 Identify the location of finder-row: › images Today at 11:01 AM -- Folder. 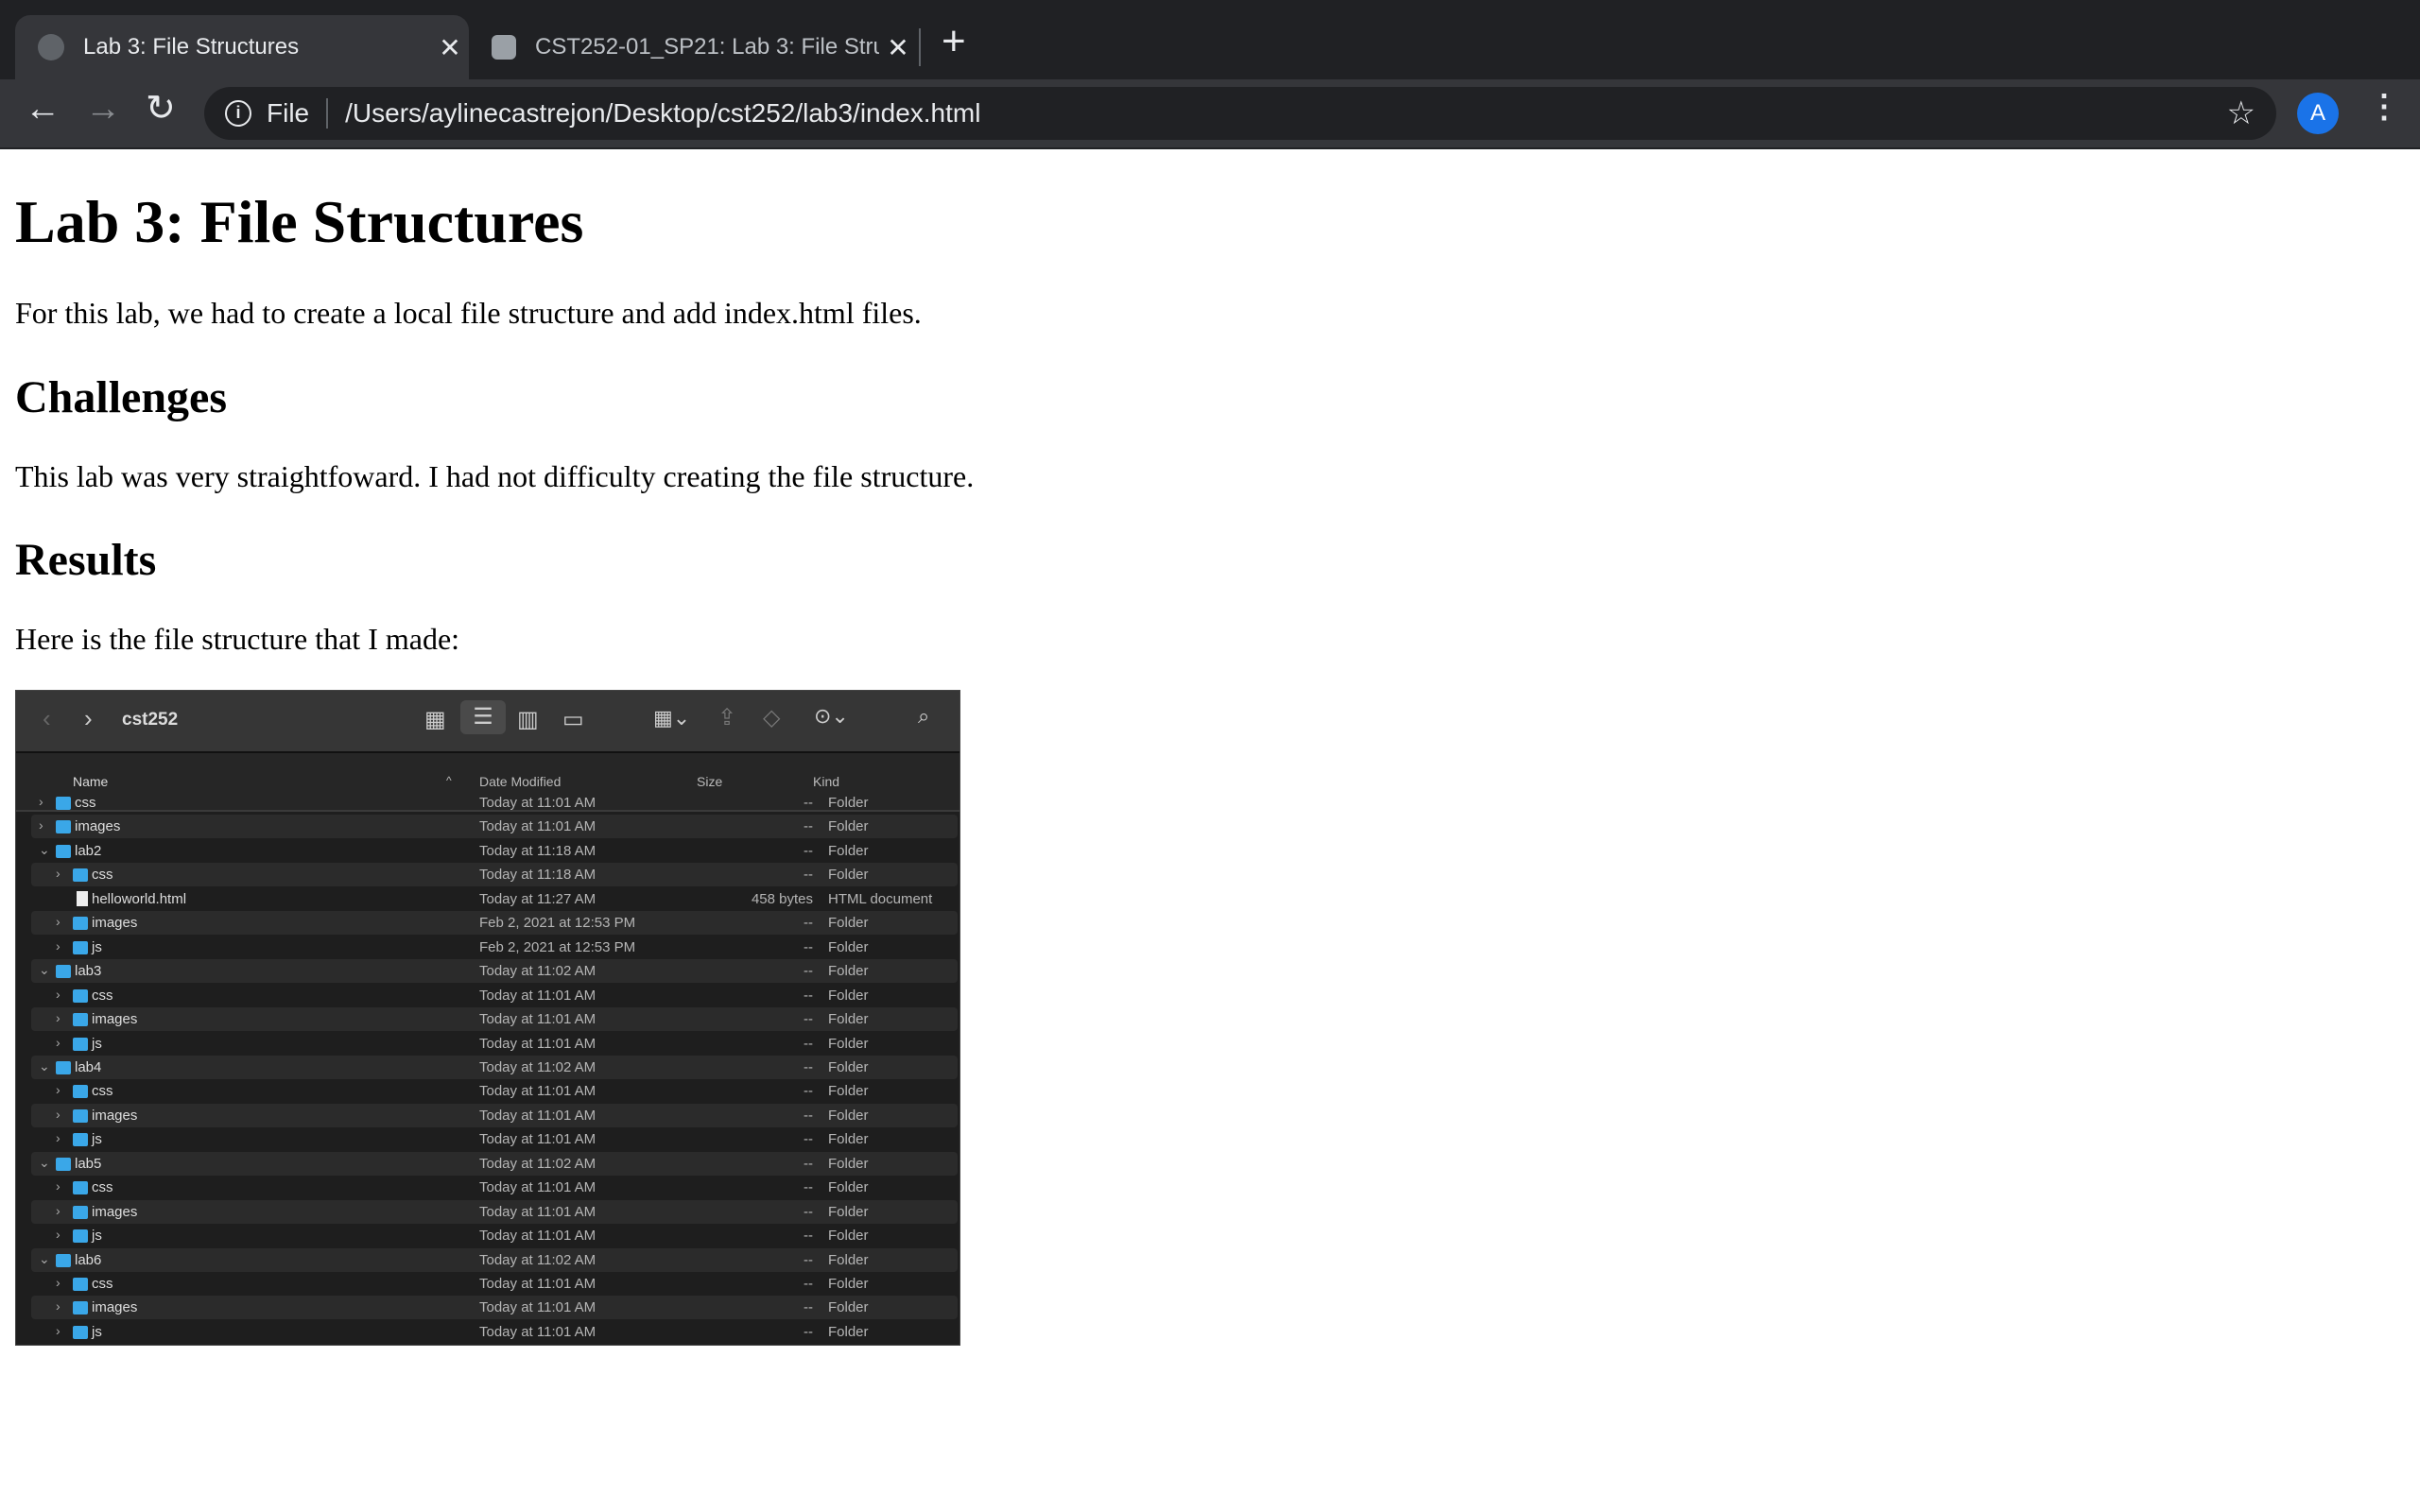
(494, 1019).